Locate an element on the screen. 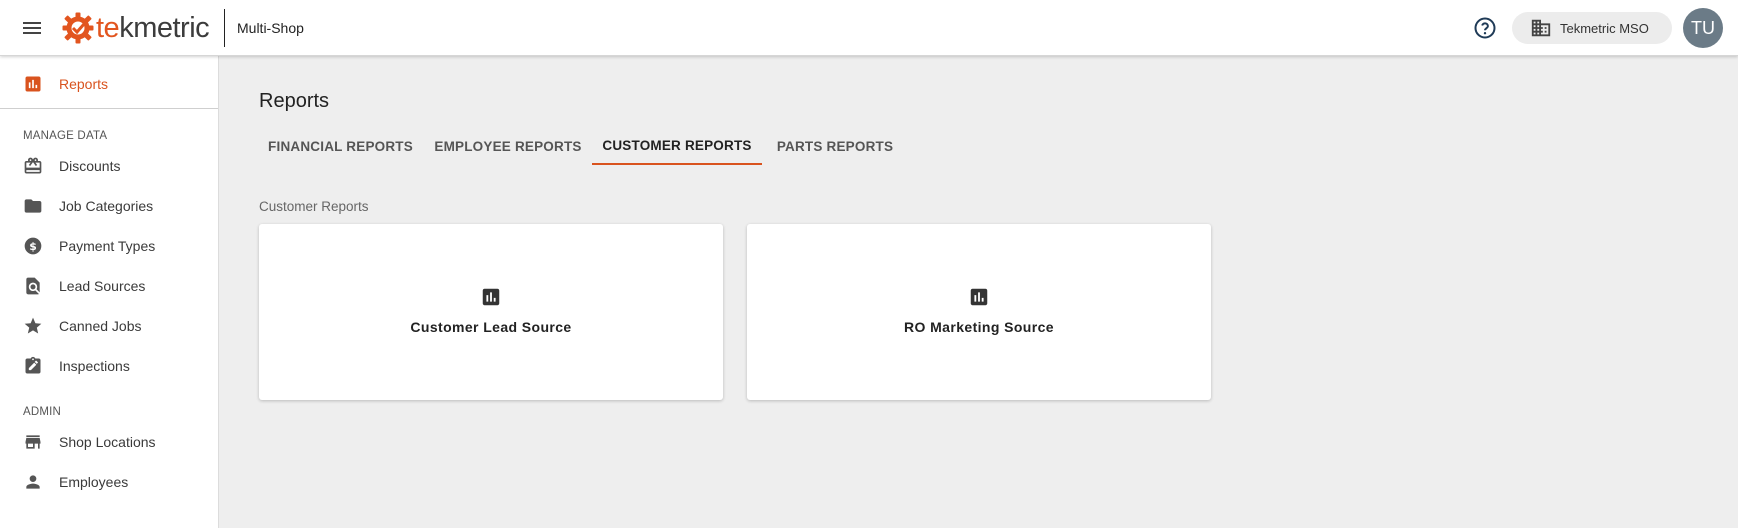 The height and width of the screenshot is (528, 1738). person-icon is located at coordinates (33, 482).